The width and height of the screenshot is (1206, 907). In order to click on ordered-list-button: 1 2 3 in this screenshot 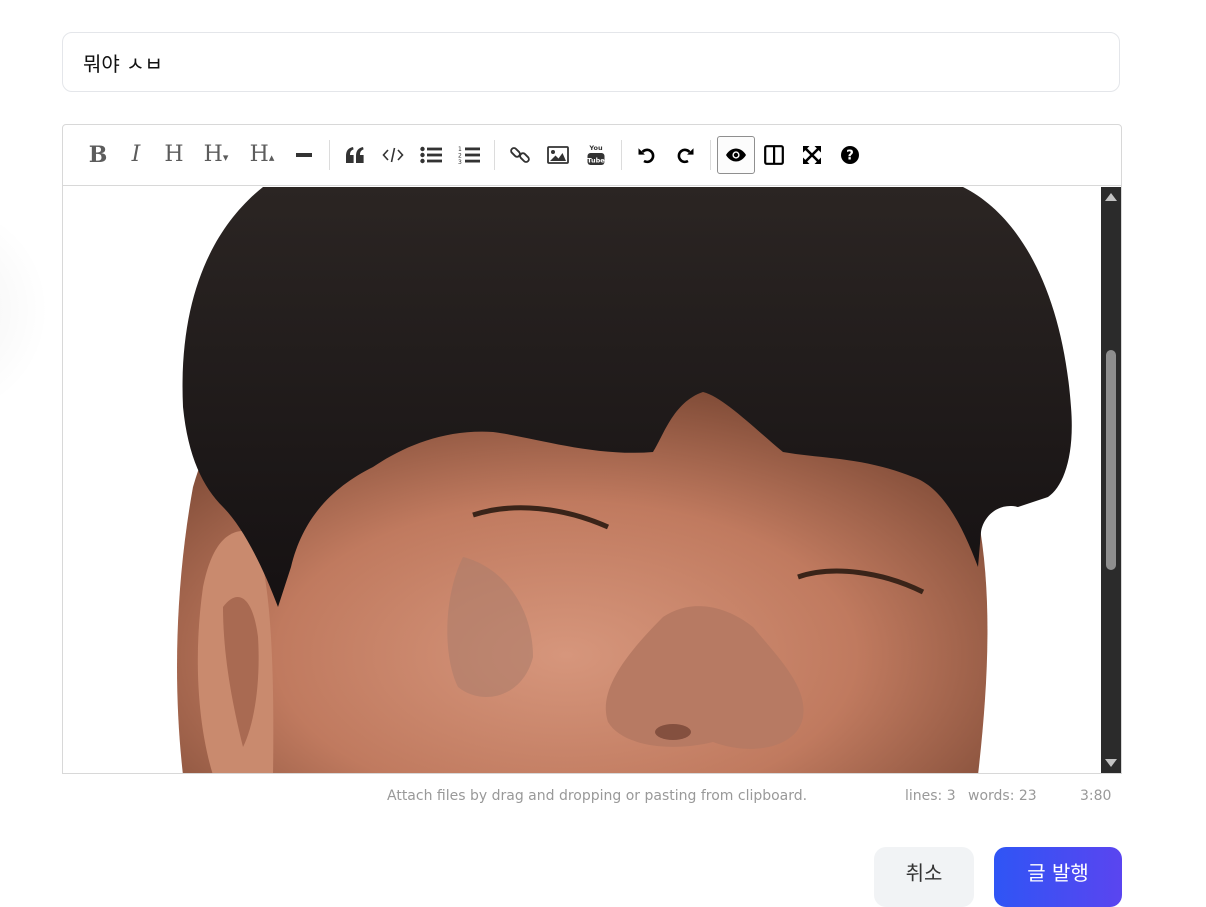, I will do `click(469, 155)`.